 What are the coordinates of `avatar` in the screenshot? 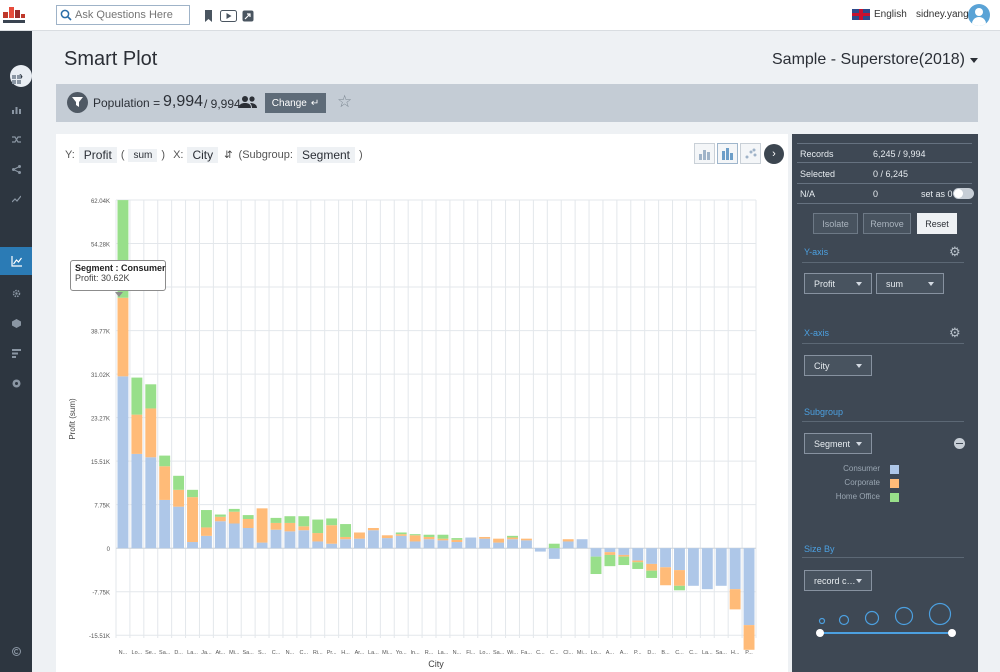 It's located at (979, 15).